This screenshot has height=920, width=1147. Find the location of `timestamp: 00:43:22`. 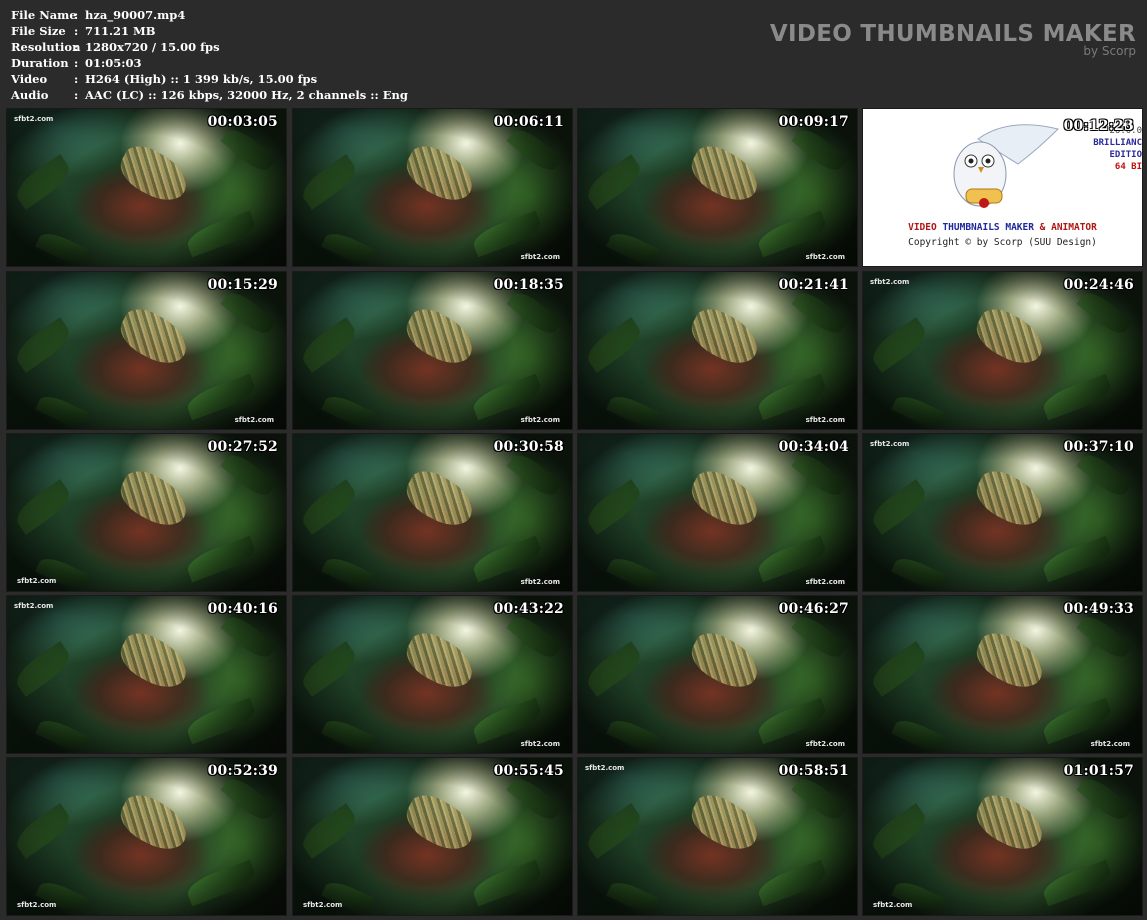

timestamp: 00:43:22 is located at coordinates (528, 609).